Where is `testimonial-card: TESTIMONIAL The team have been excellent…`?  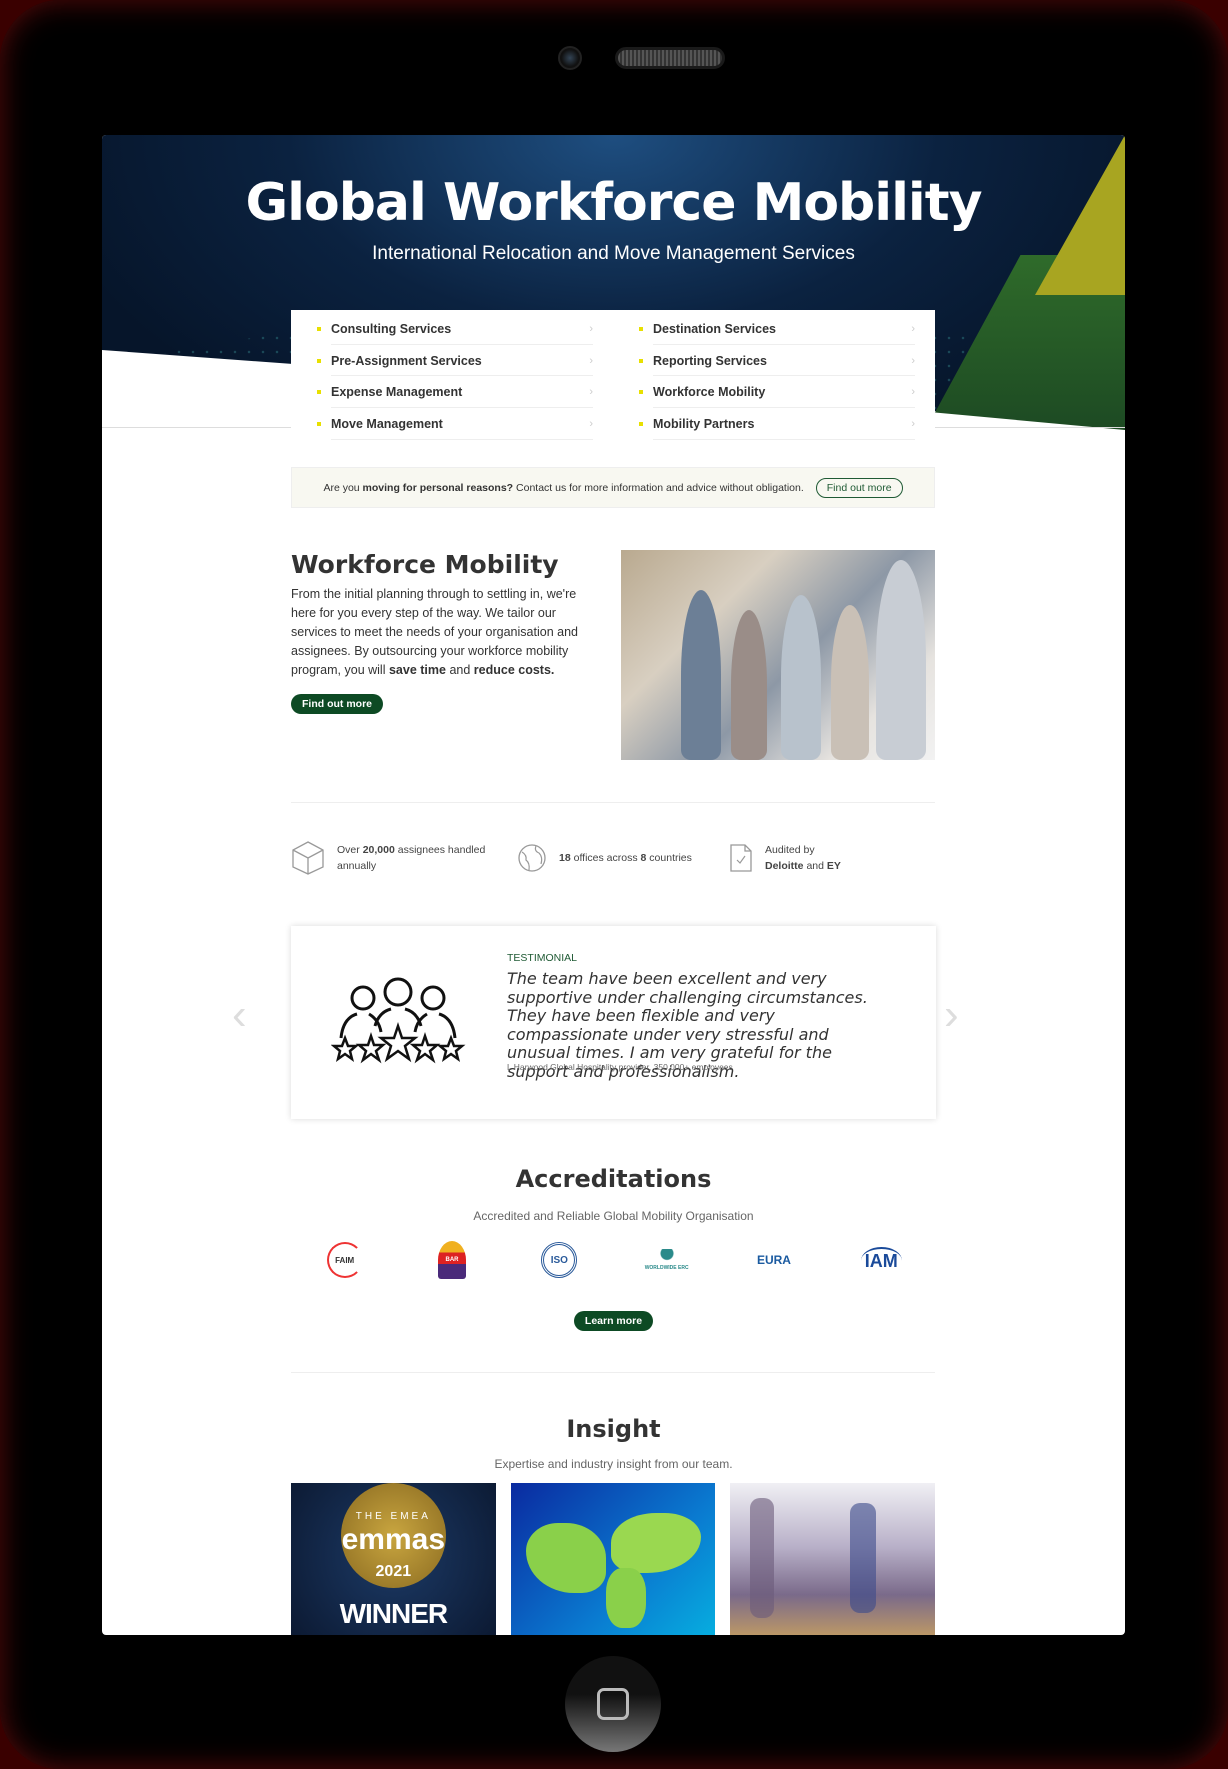 testimonial-card: TESTIMONIAL The team have been excellent… is located at coordinates (613, 1022).